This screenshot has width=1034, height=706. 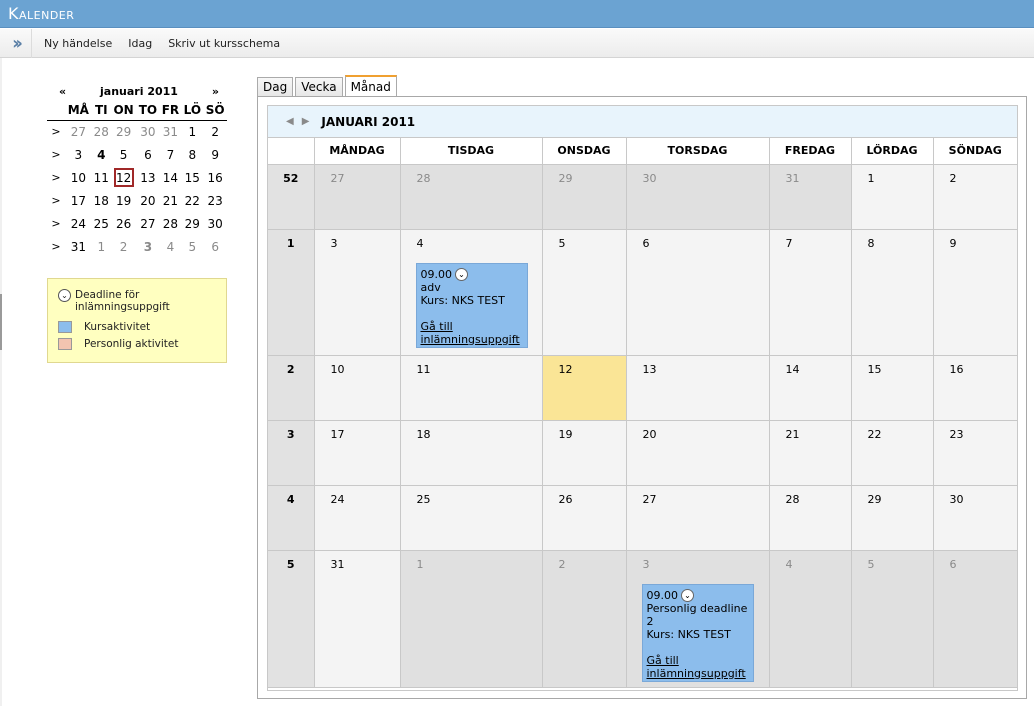 I want to click on day-cell: 22, so click(x=892, y=453).